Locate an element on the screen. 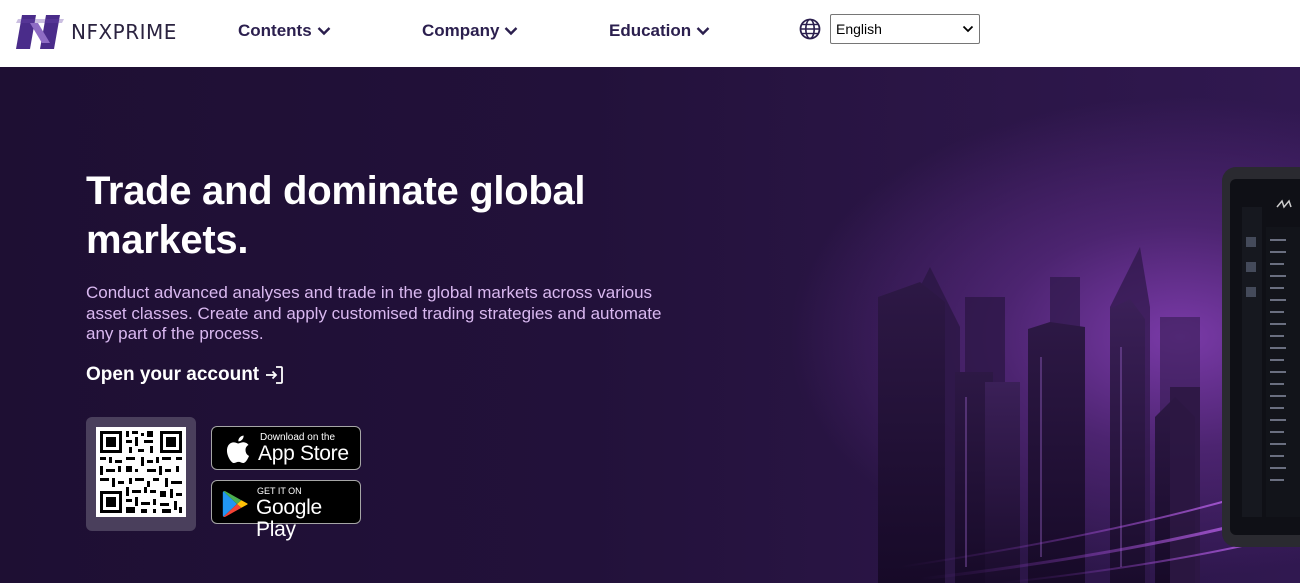  globe-icon is located at coordinates (810, 29).